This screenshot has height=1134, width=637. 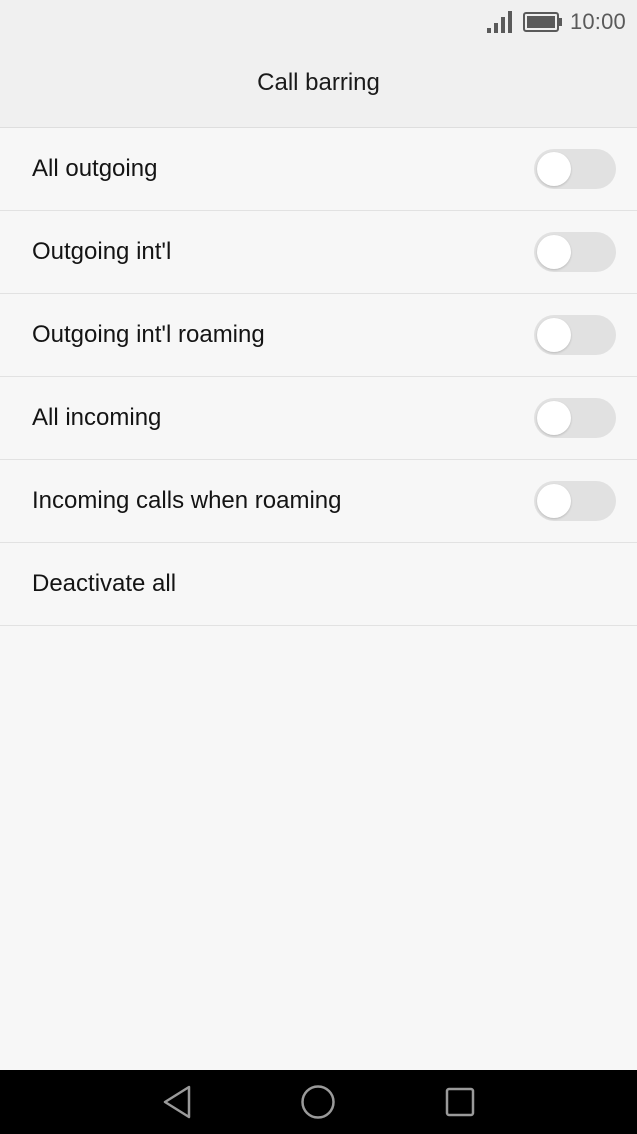 I want to click on all-outgoing-toggle, so click(x=575, y=169).